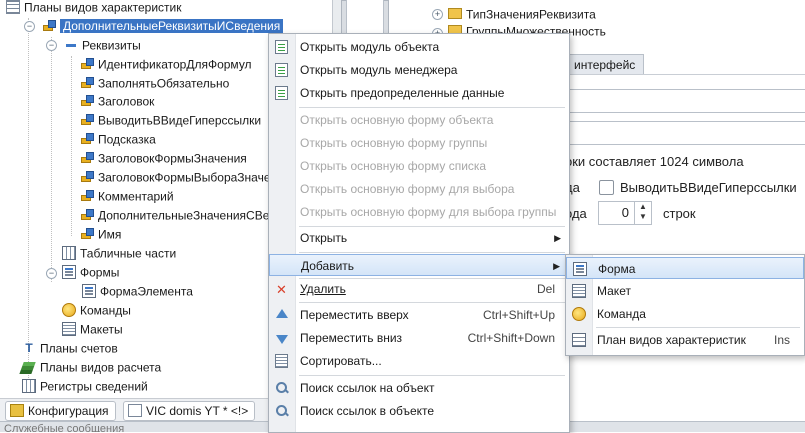 This screenshot has height=433, width=805. I want to click on menu-item-delete: УдалитьDel, so click(419, 289).